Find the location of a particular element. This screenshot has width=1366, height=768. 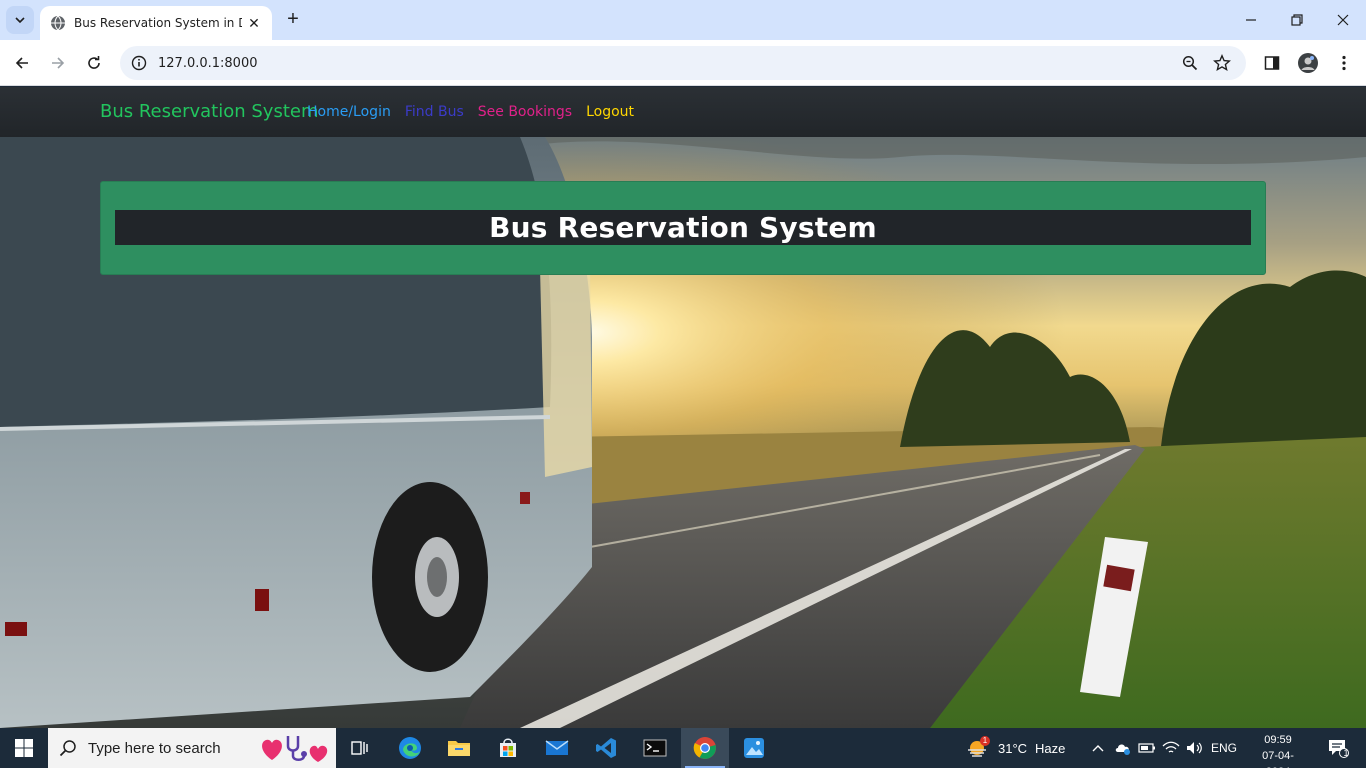

kebab-menu-icon is located at coordinates (1344, 63).